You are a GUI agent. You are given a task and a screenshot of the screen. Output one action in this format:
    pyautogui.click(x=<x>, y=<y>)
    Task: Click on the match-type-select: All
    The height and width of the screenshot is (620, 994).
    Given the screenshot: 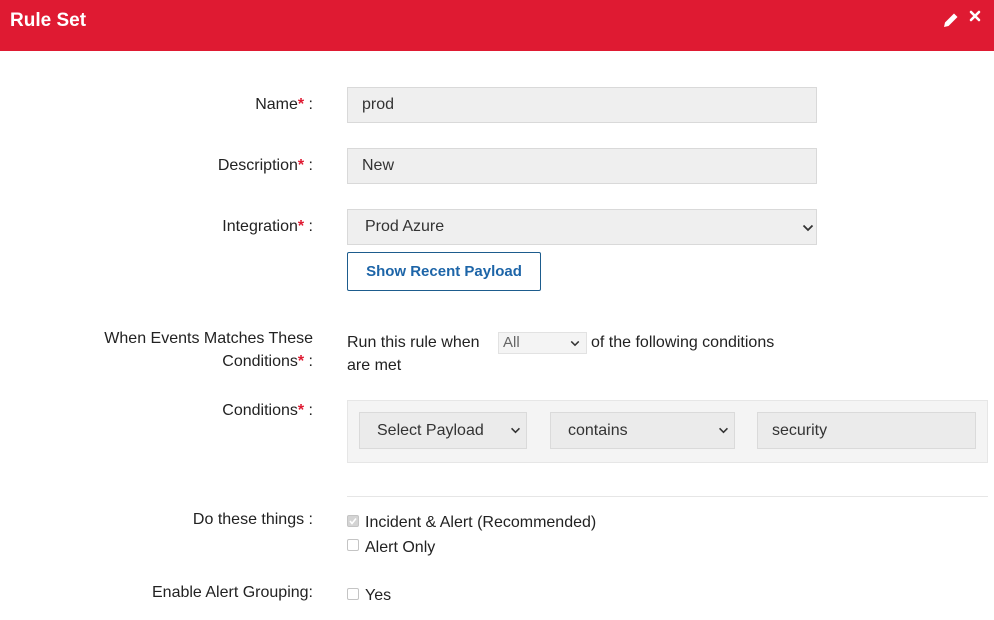 What is the action you would take?
    pyautogui.click(x=542, y=343)
    